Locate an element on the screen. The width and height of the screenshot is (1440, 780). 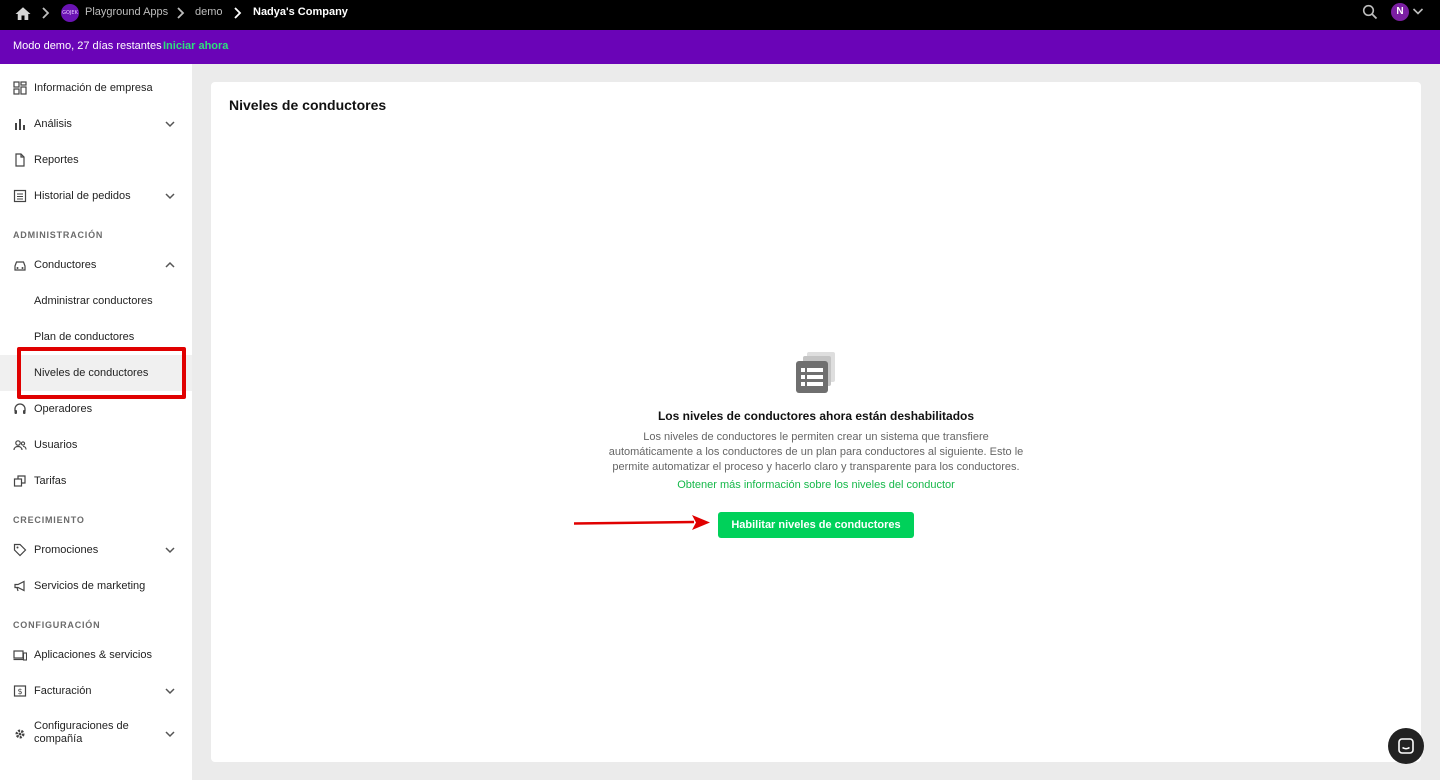
avatar: N is located at coordinates (1400, 12).